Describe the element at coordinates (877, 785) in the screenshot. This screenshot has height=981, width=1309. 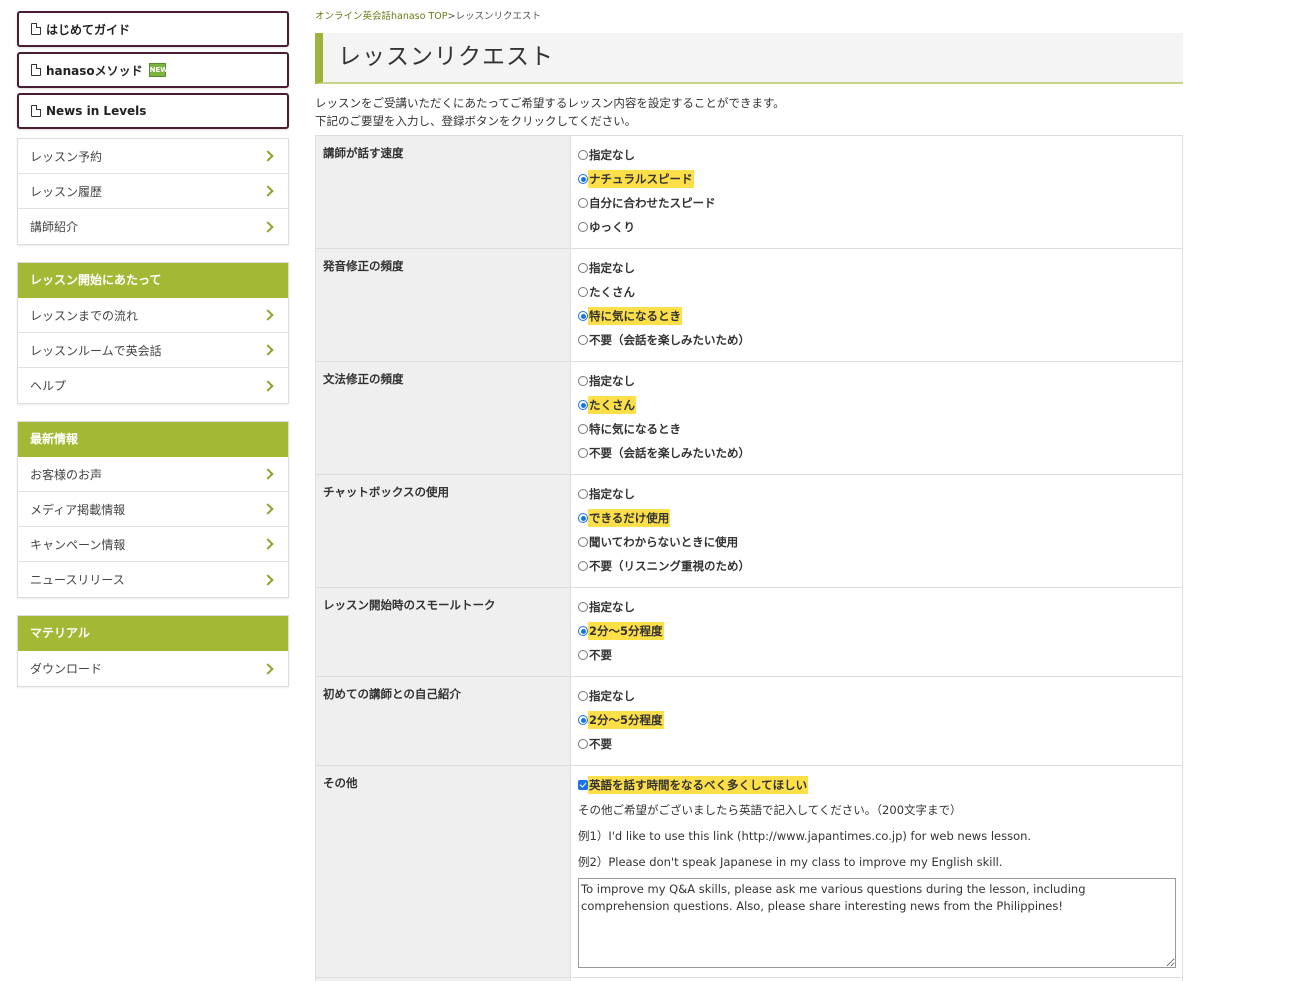
I see `checkbox-option: 英語を話す時間をなるべく多くしてほしい` at that location.